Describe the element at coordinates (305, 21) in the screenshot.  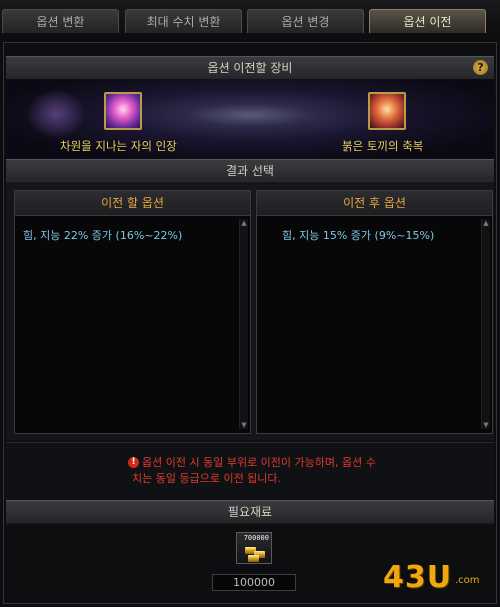
I see `tab-option-change: 옵션 변경` at that location.